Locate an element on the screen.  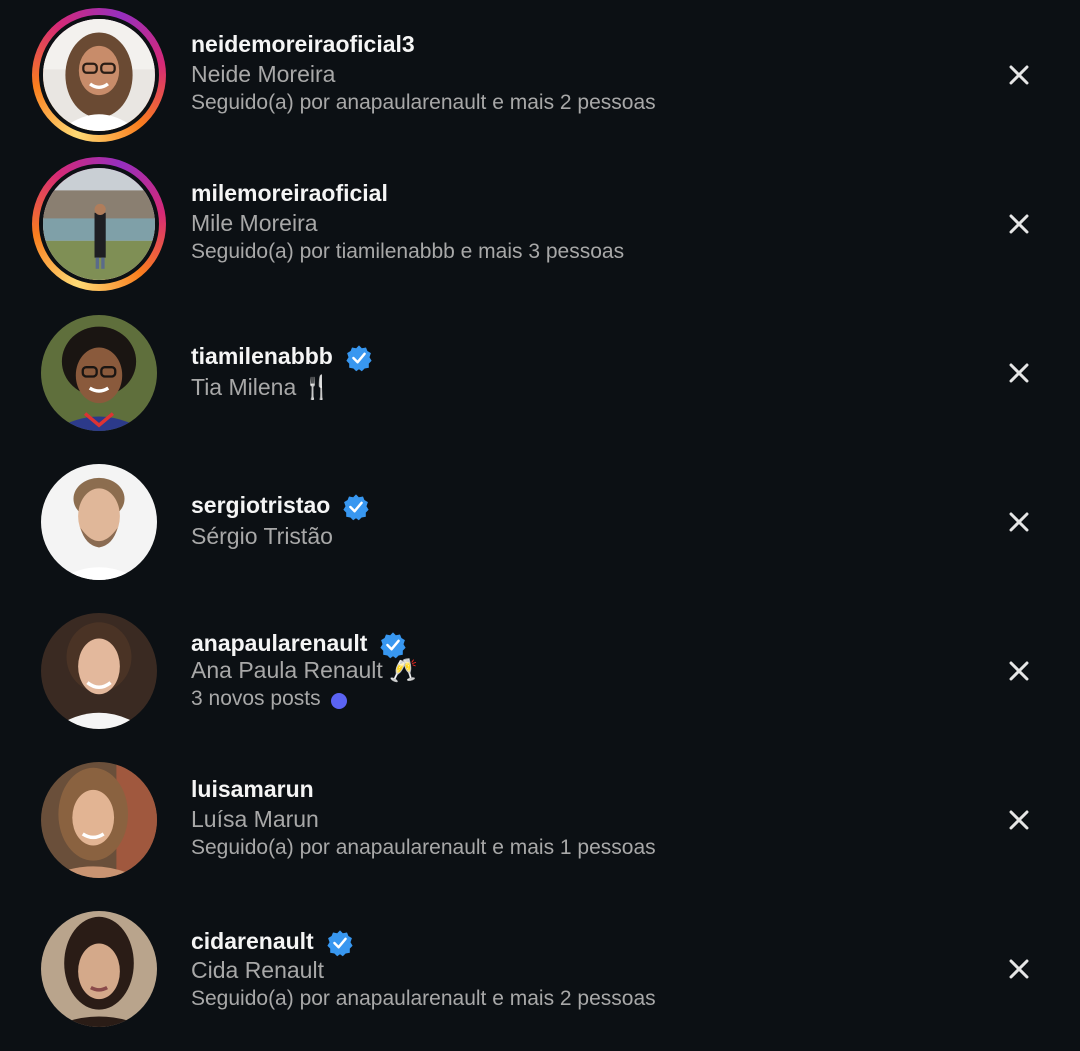
username: sergiotristao is located at coordinates (260, 505).